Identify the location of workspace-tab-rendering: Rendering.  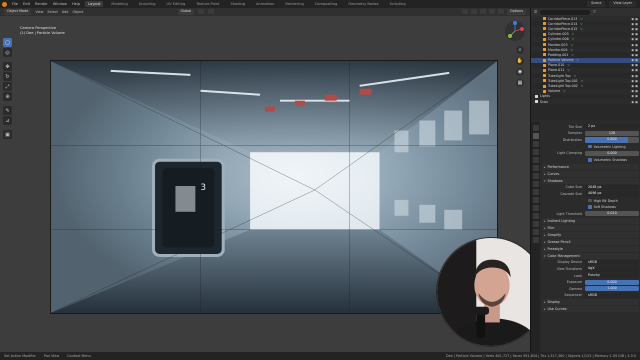
(294, 4).